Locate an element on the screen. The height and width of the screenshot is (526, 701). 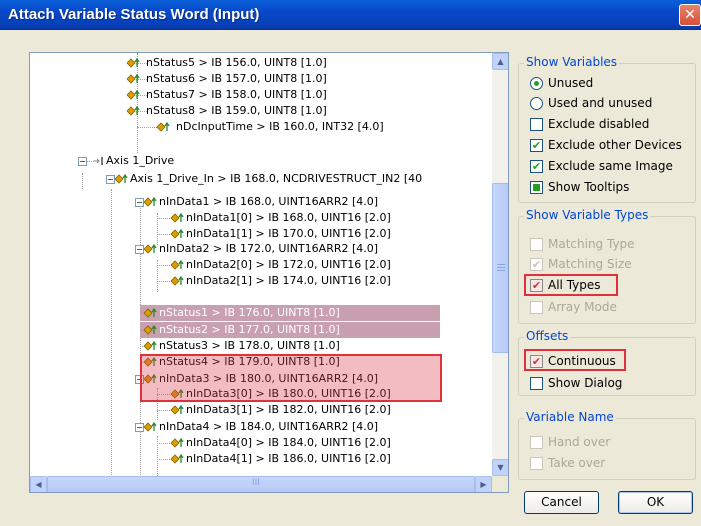
horizontal-scroll-thumb: III is located at coordinates (261, 484).